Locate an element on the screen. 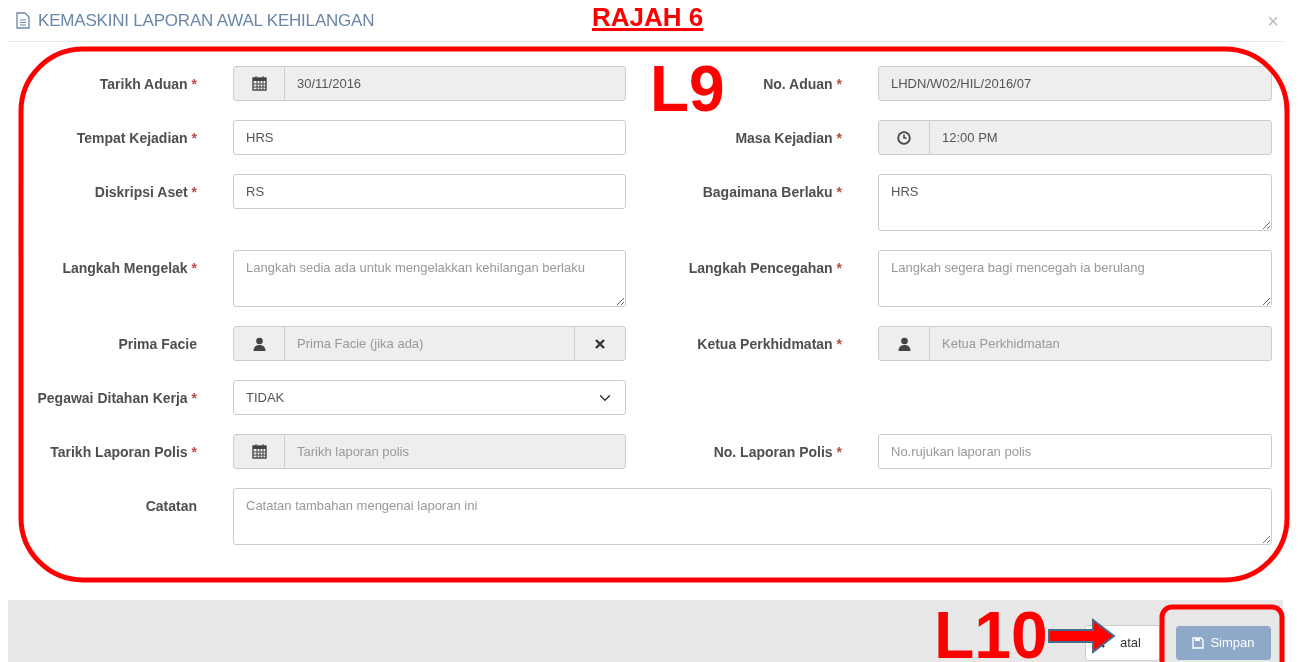  dropdown: TIDAK is located at coordinates (429, 397).